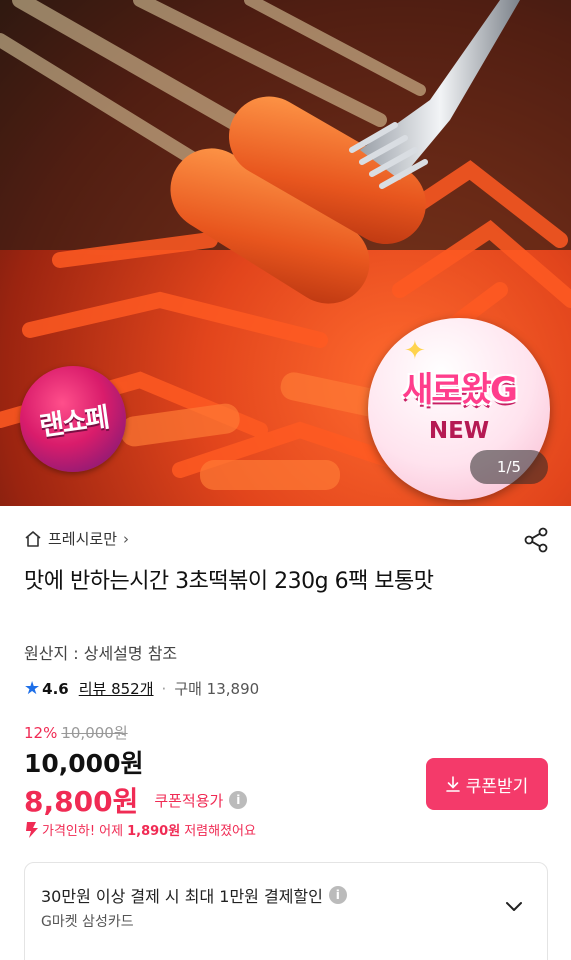 The height and width of the screenshot is (960, 571). What do you see at coordinates (116, 688) in the screenshot?
I see `review-link: 리뷰 852개` at bounding box center [116, 688].